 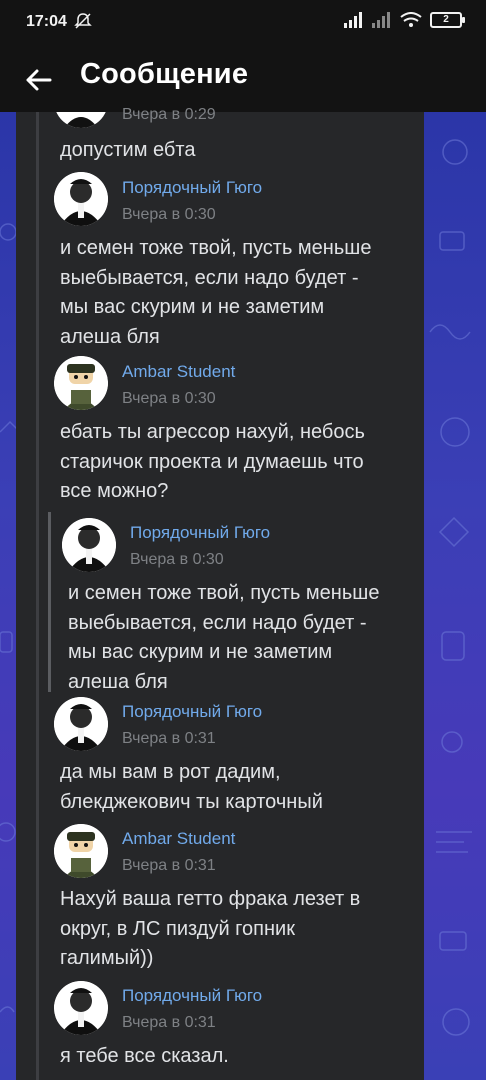 What do you see at coordinates (235, 1057) in the screenshot?
I see `message-text: я тебе все сказал.` at bounding box center [235, 1057].